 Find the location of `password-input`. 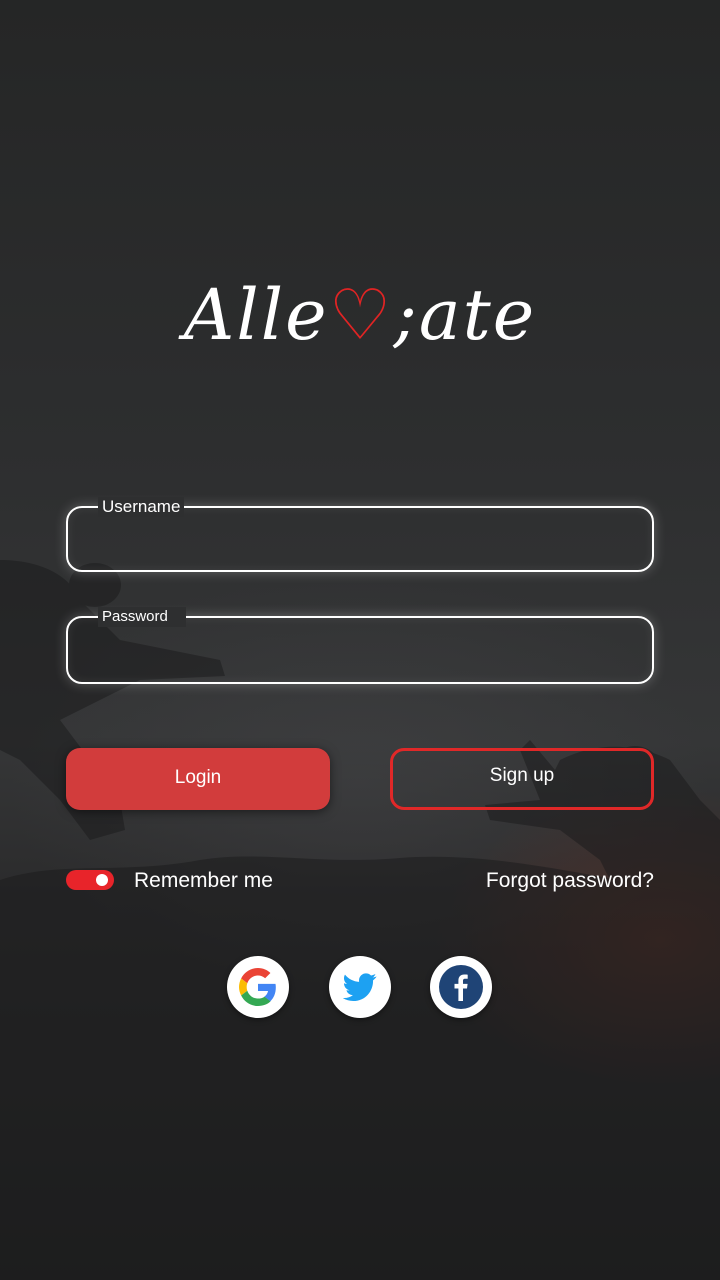

password-input is located at coordinates (360, 652).